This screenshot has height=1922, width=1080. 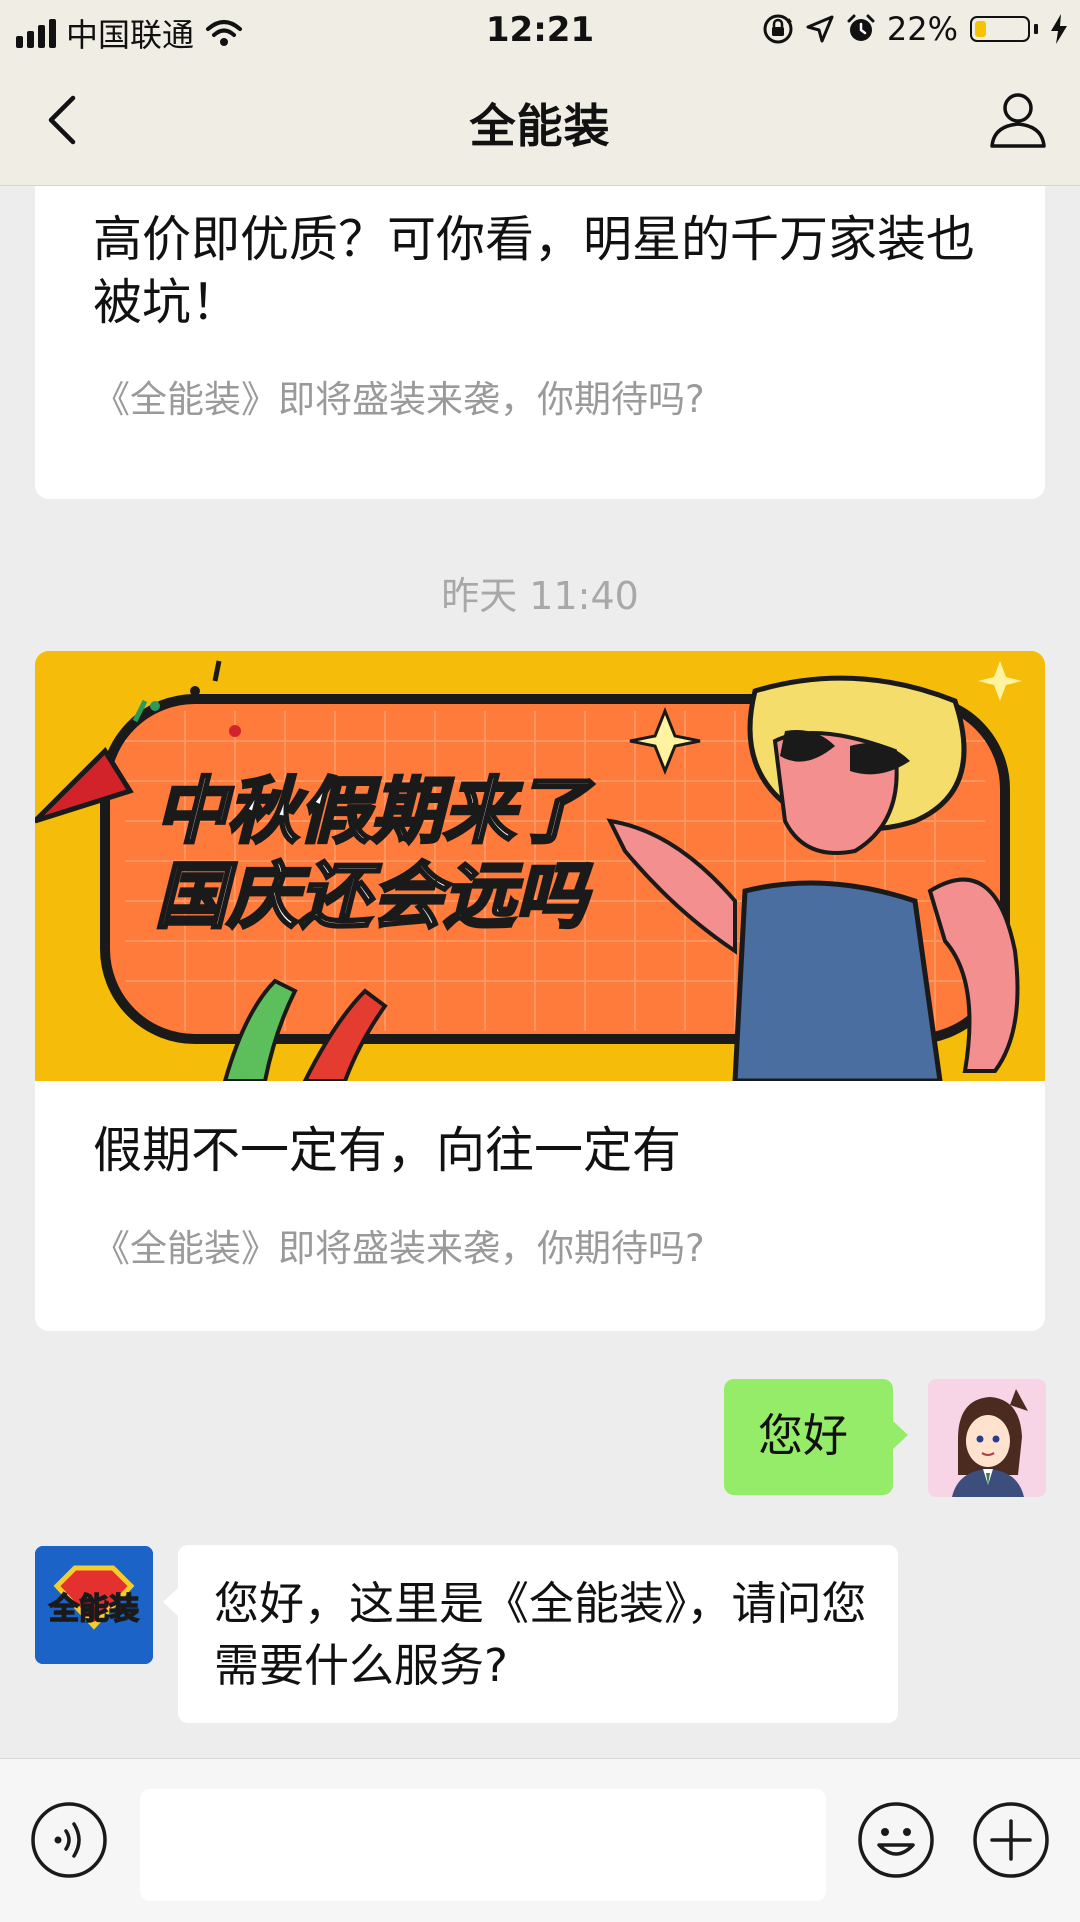 I want to click on banner-text-line-2: 国庆还会远吗, so click(x=374, y=896).